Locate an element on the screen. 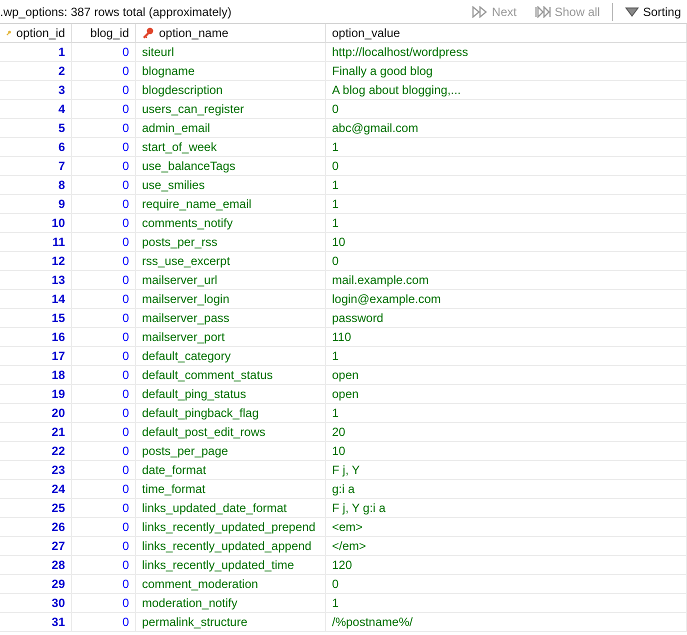  key-icon is located at coordinates (148, 33).